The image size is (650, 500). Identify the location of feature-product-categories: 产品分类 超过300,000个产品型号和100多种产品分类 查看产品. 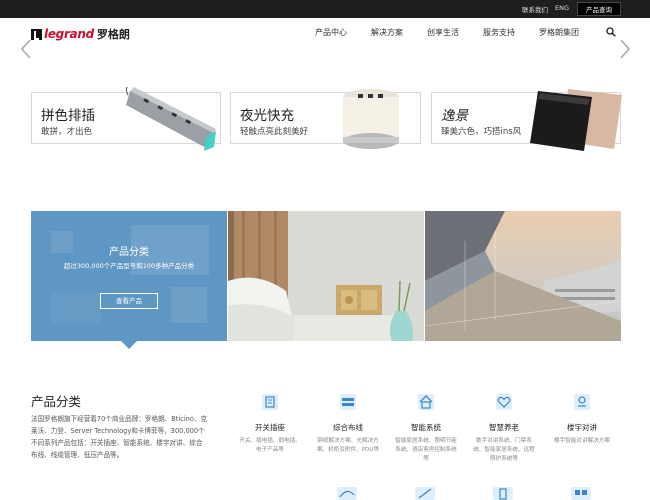
(129, 276).